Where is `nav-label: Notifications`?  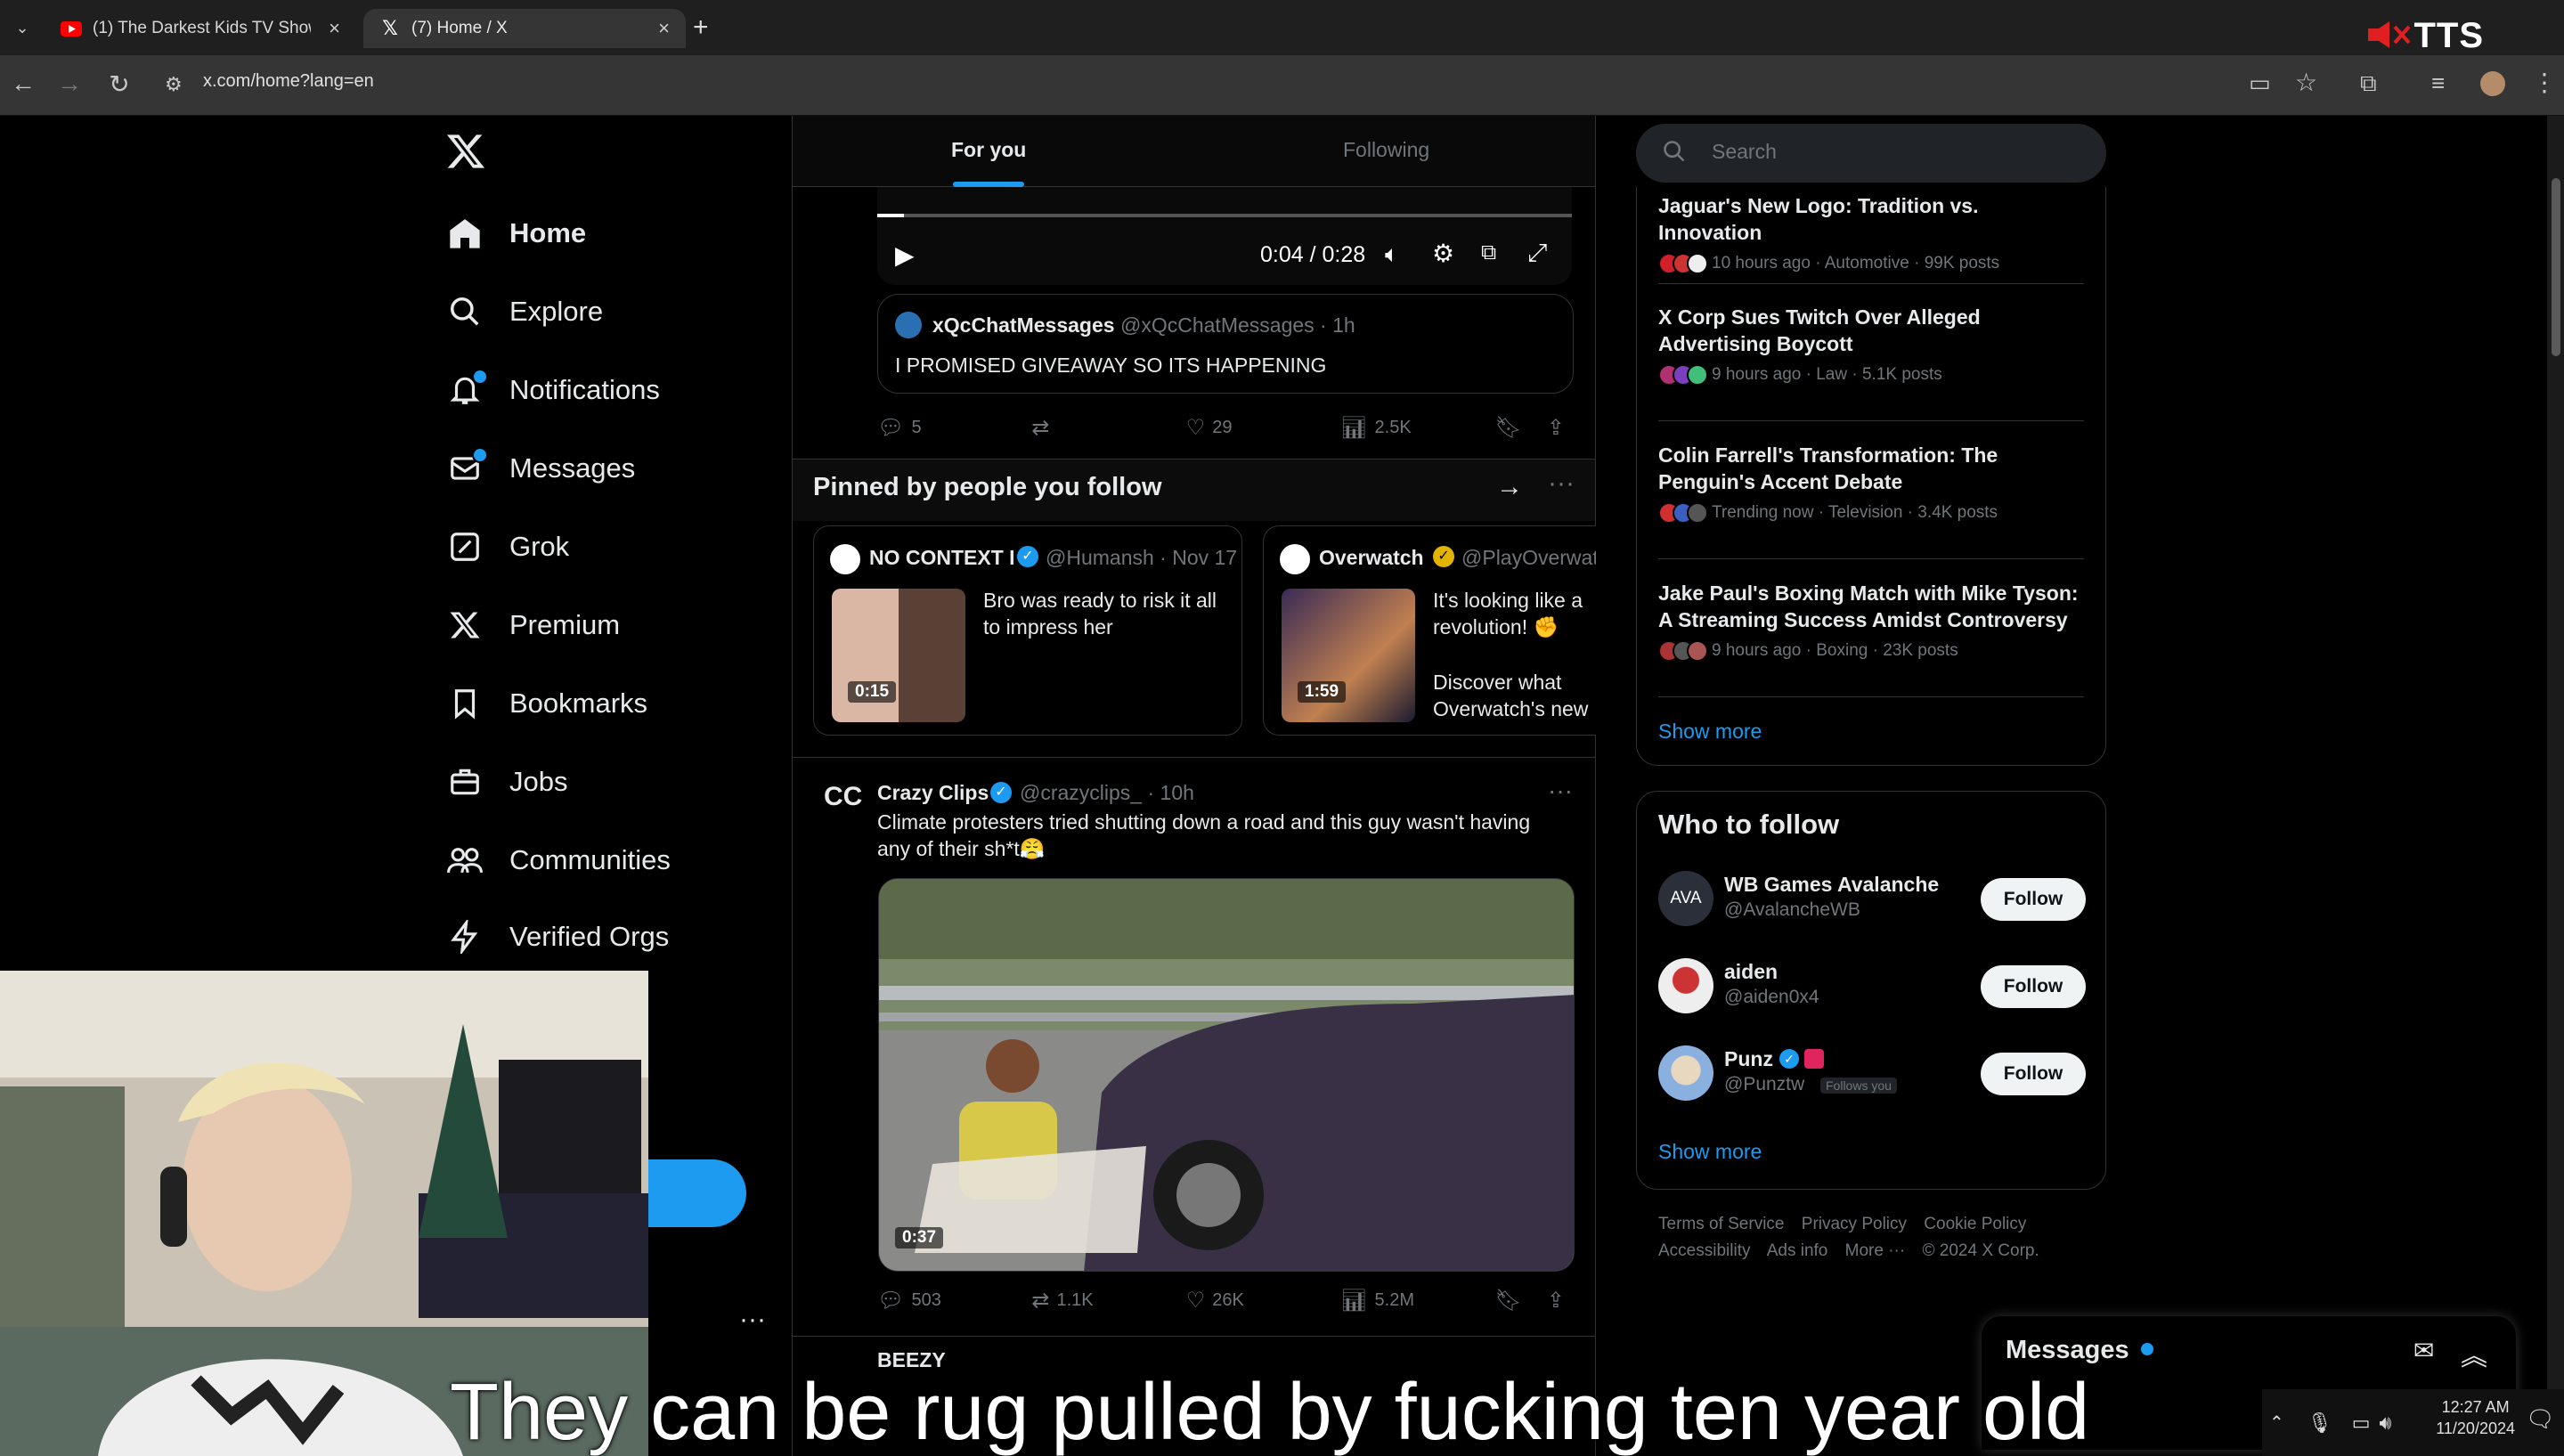
nav-label: Notifications is located at coordinates (584, 389).